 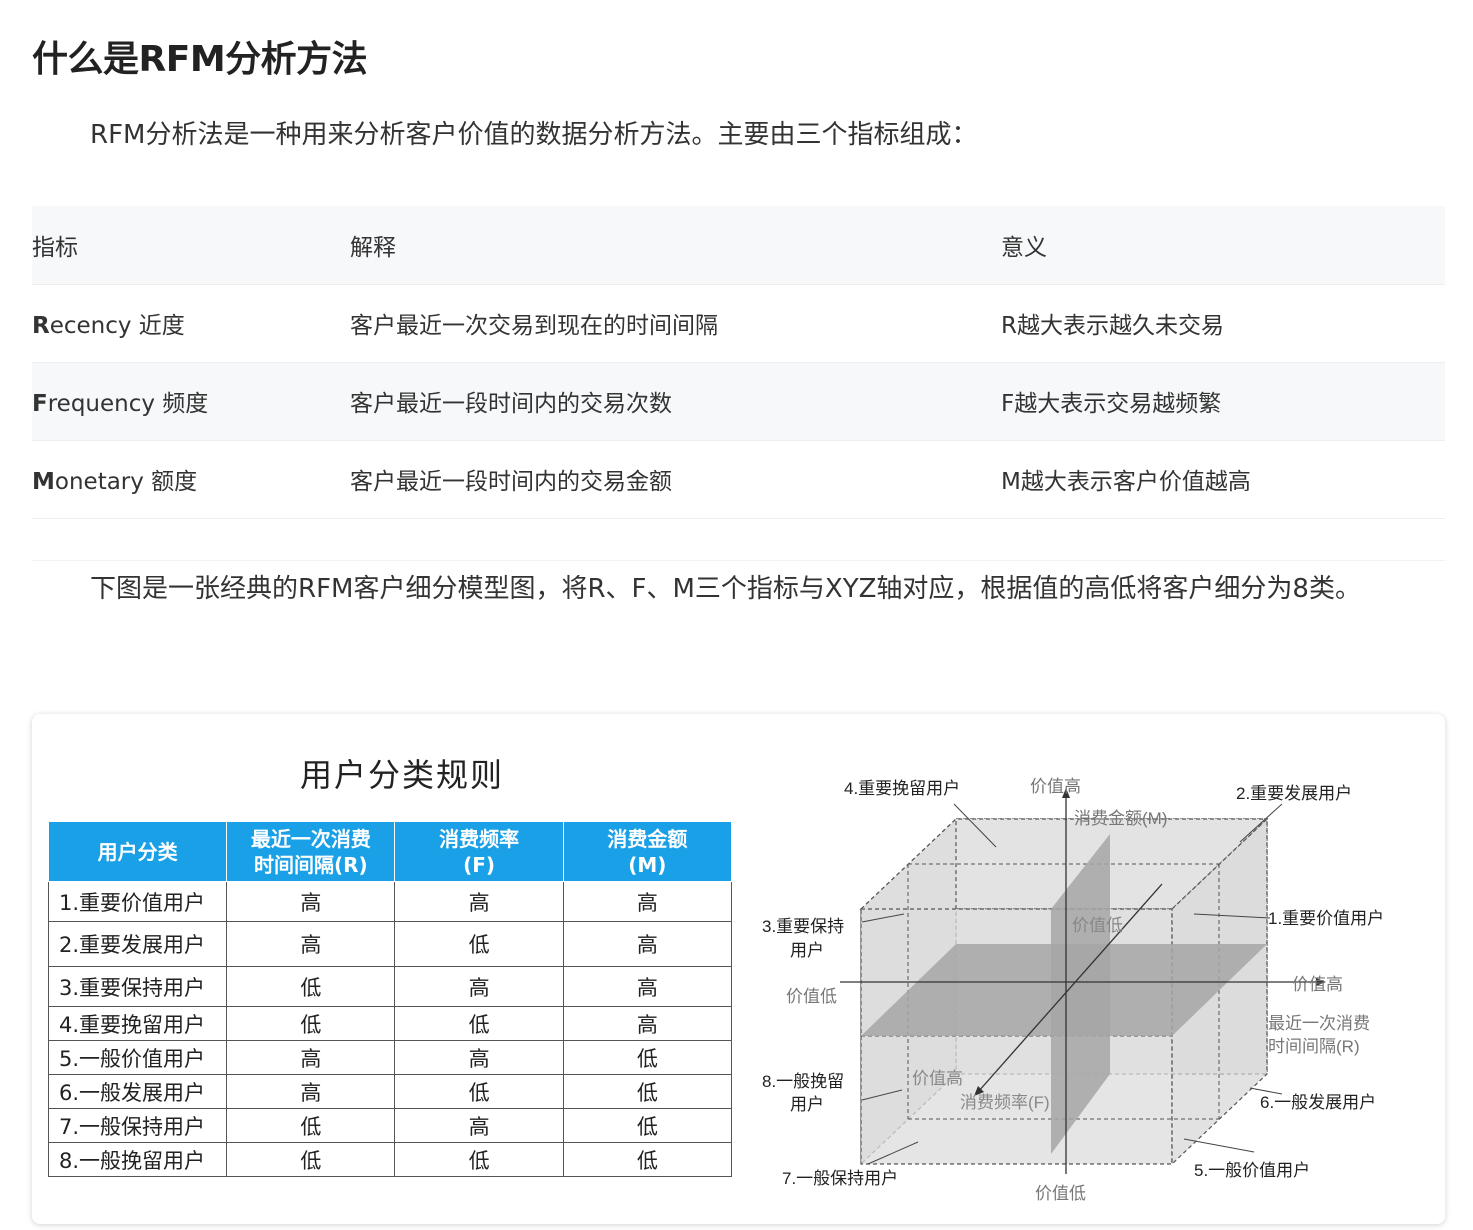 I want to click on segment-3-label: 3.重要保持, so click(x=803, y=926).